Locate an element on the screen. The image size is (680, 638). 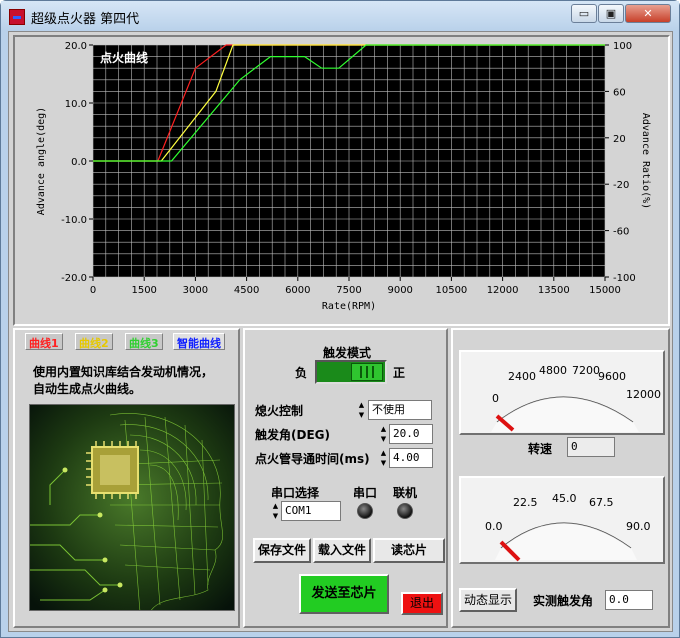
tab-curve2: 曲线2 is located at coordinates (94, 341).